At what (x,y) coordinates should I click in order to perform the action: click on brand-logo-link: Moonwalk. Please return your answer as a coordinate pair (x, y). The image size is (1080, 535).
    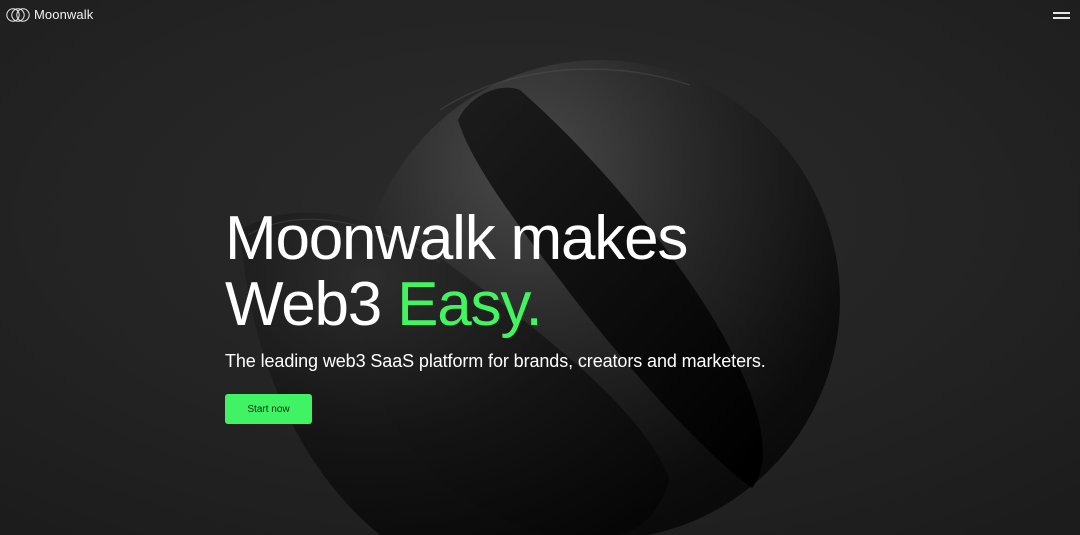
    Looking at the image, I should click on (49, 15).